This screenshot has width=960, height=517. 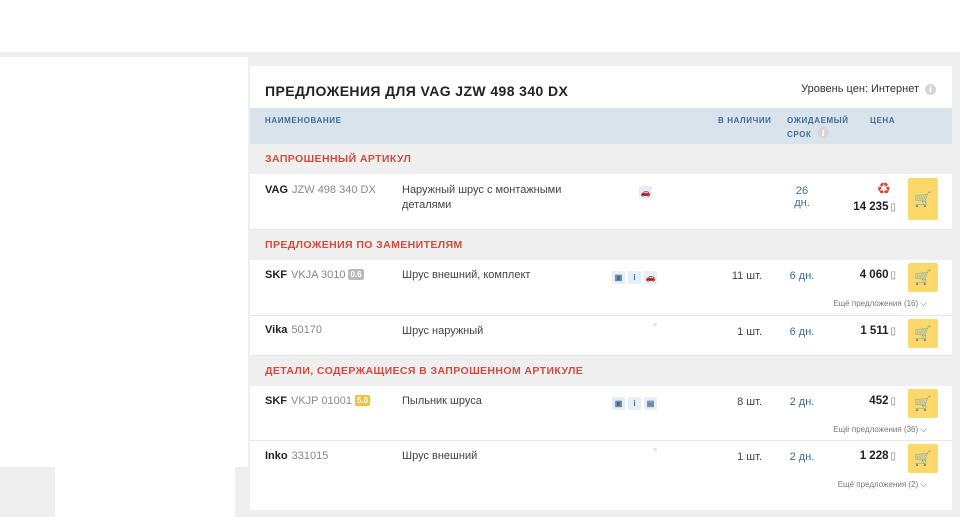 What do you see at coordinates (601, 159) in the screenshot?
I see `section-requested: ЗАПРОШЕННЫЙ АРТИКУЛ` at bounding box center [601, 159].